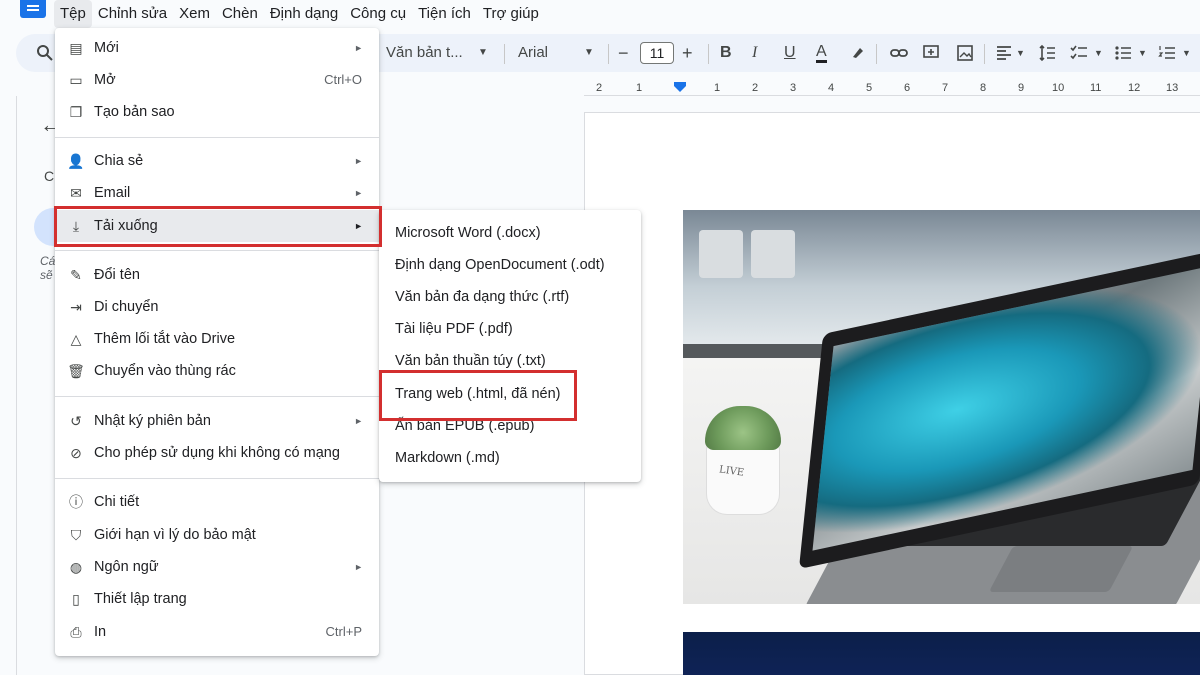  I want to click on decrease-font-size-button: −, so click(623, 53).